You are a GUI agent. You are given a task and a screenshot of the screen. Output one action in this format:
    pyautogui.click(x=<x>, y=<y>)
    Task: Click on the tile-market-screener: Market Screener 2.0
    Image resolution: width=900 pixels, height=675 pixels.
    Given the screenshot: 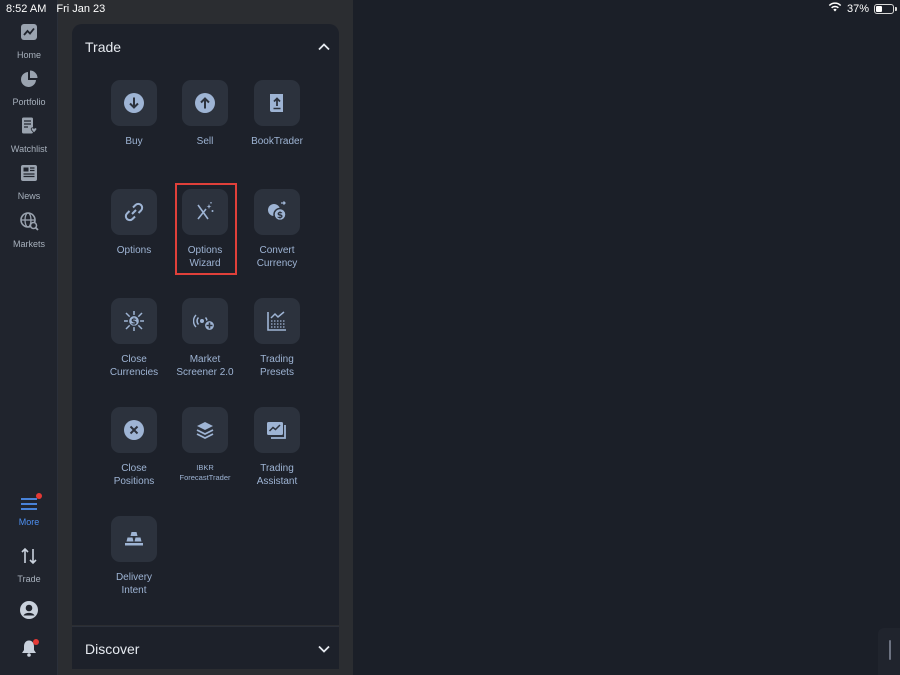 What is the action you would take?
    pyautogui.click(x=205, y=338)
    